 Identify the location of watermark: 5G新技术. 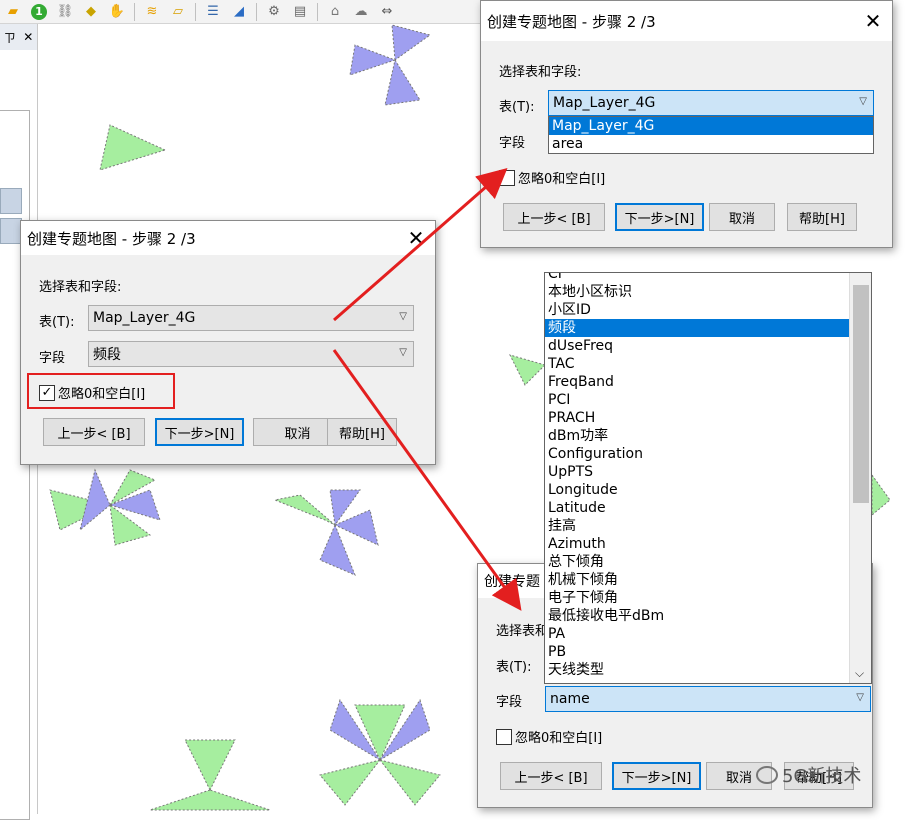
(808, 775).